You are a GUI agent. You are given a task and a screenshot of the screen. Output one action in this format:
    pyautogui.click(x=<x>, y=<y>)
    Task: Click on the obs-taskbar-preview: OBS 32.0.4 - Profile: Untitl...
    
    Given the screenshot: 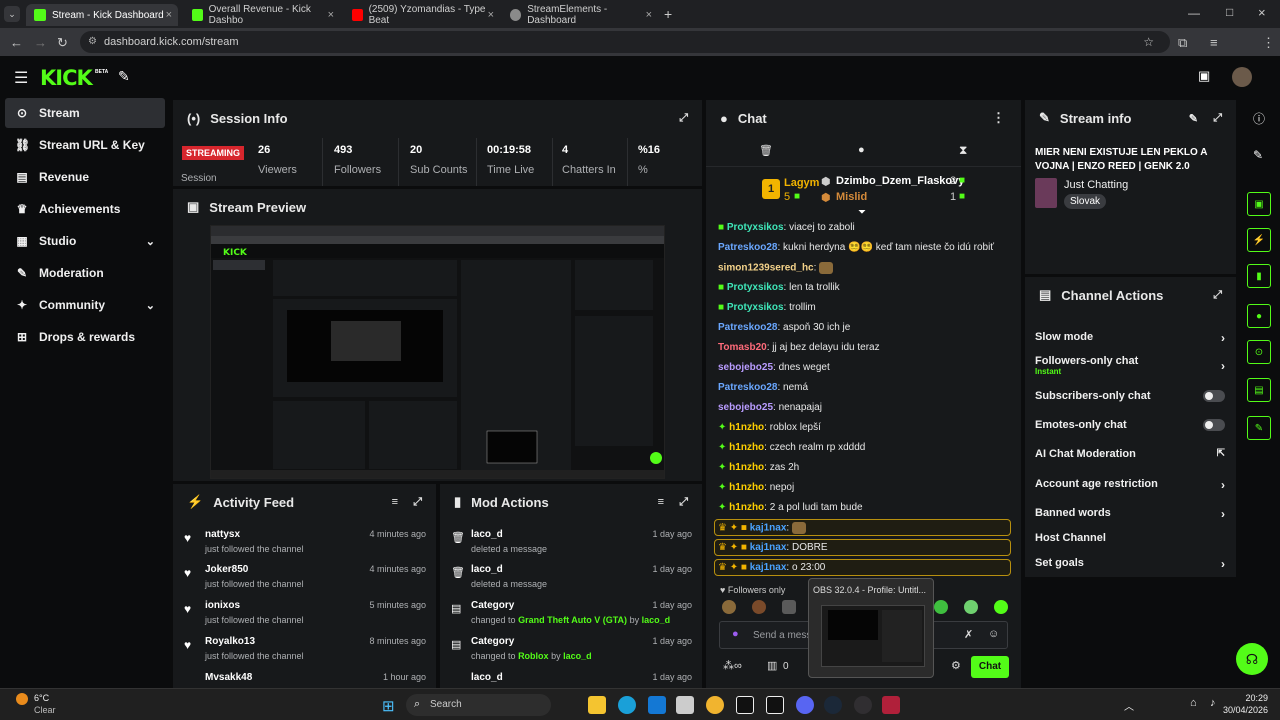 What is the action you would take?
    pyautogui.click(x=871, y=628)
    